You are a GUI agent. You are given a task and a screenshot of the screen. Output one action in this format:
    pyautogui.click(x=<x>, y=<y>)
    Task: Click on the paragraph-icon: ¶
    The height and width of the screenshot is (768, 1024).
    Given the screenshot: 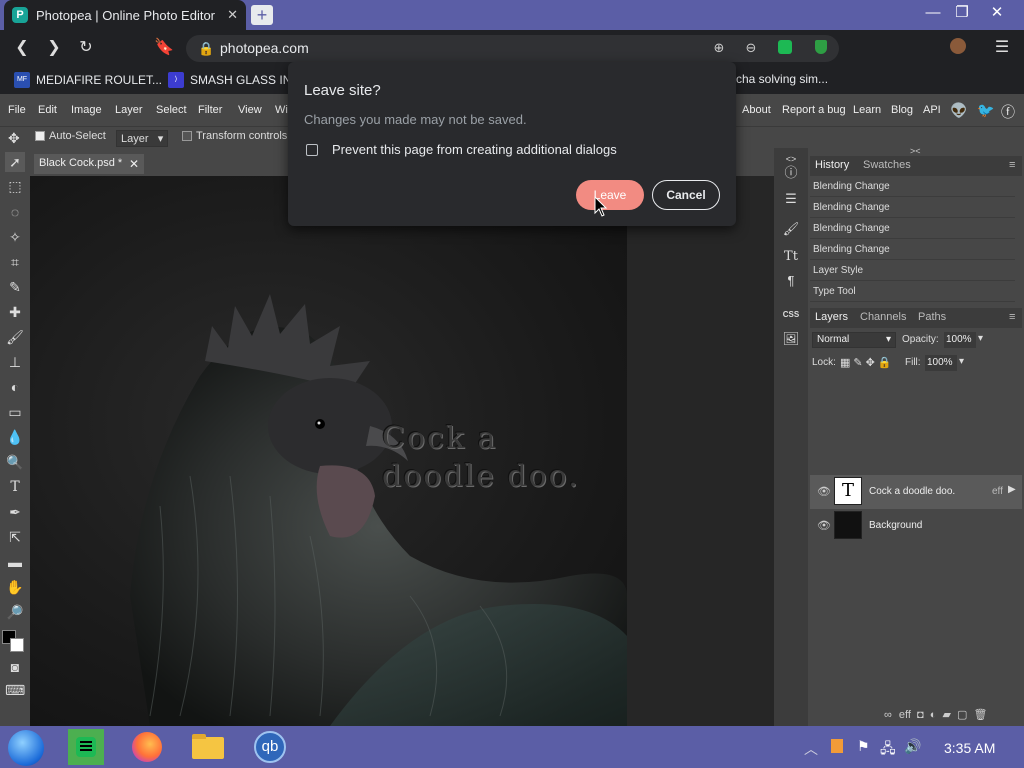 What is the action you would take?
    pyautogui.click(x=791, y=281)
    